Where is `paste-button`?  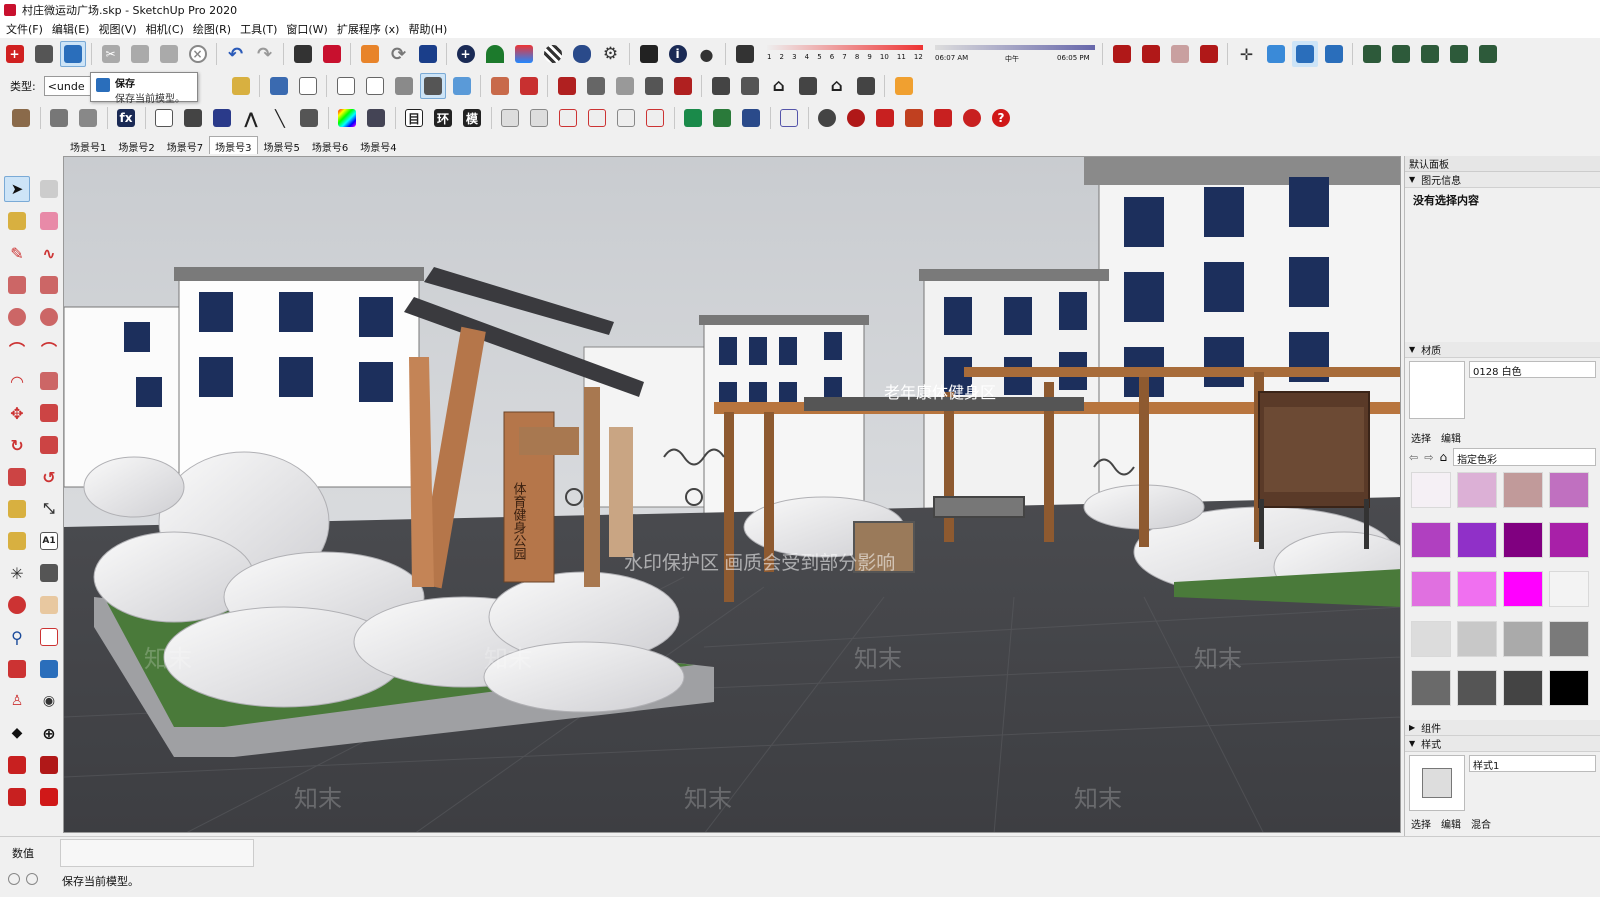
paste-button is located at coordinates (169, 54).